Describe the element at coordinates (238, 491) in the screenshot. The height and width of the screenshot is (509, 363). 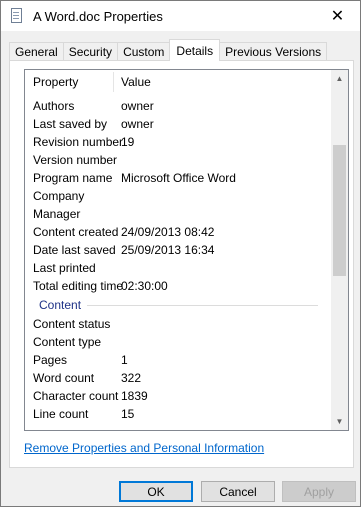
I see `cancel-button: Cancel` at that location.